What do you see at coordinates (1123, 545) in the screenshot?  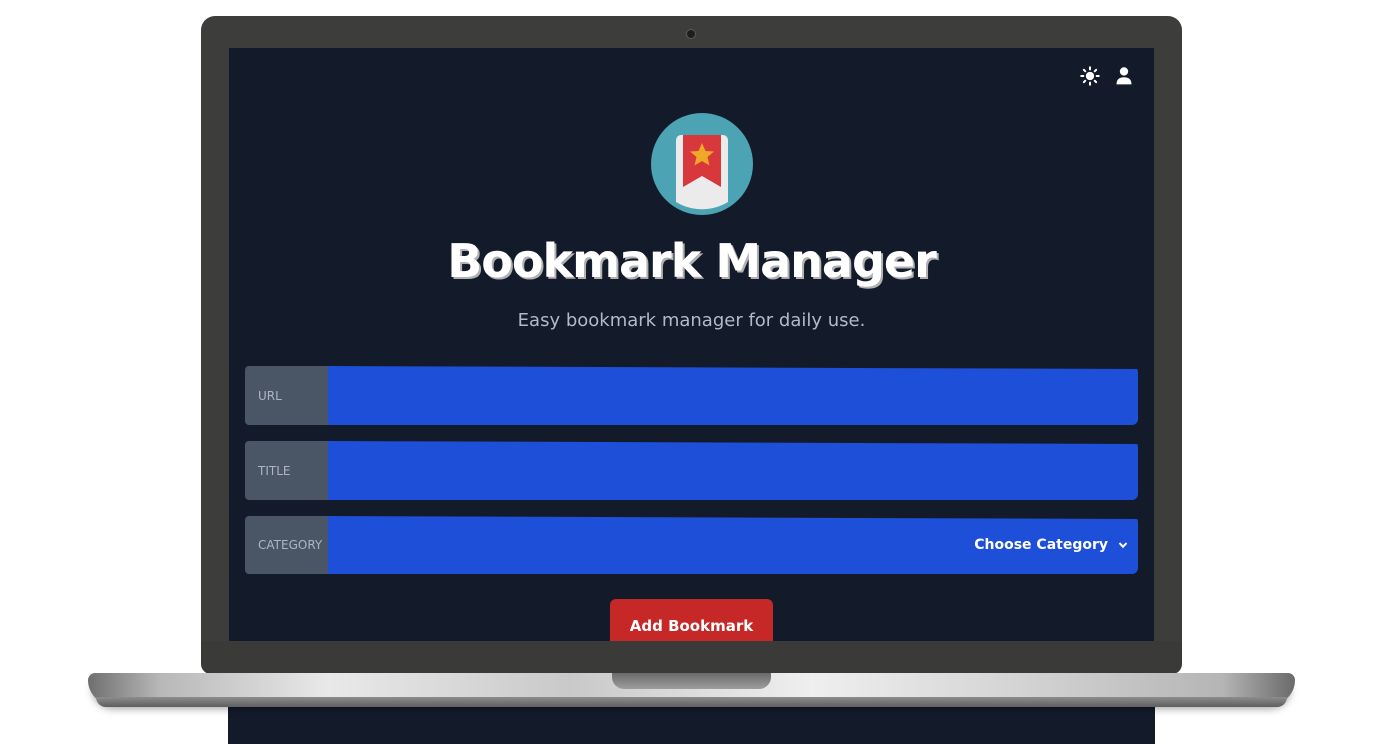 I see `chevron-down-icon` at bounding box center [1123, 545].